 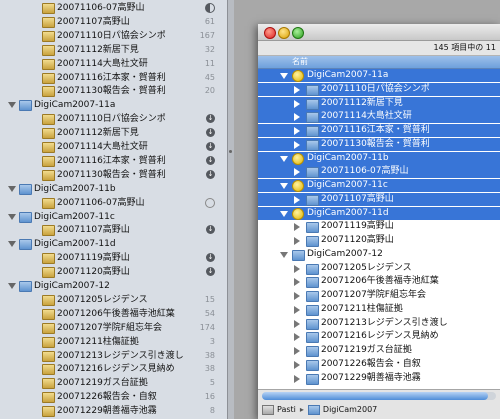 I want to click on sidebar-item: DigiCam2007-11c, so click(x=113, y=217).